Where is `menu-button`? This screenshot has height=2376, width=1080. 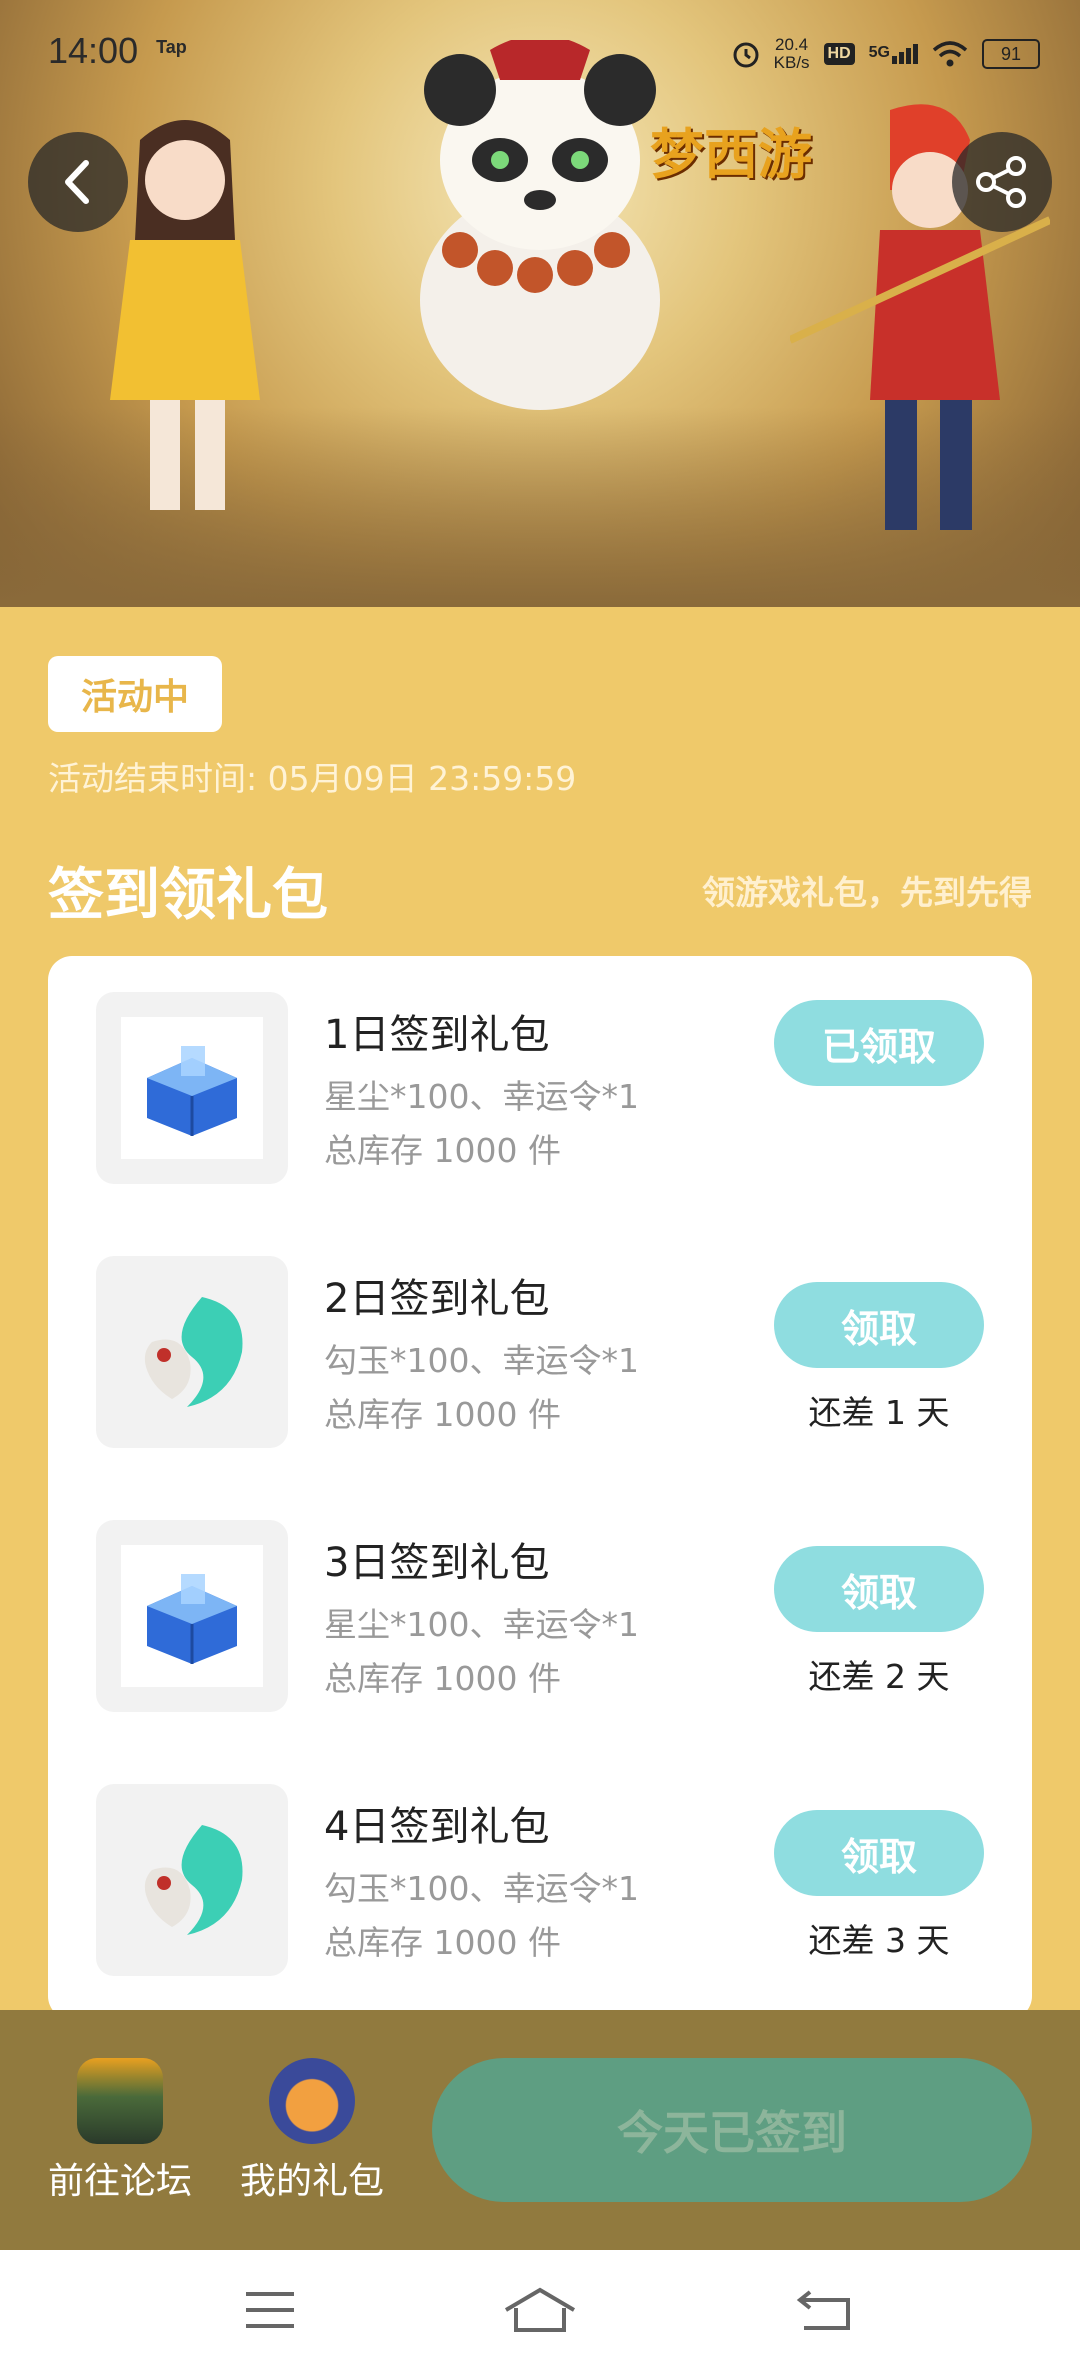 menu-button is located at coordinates (270, 2310).